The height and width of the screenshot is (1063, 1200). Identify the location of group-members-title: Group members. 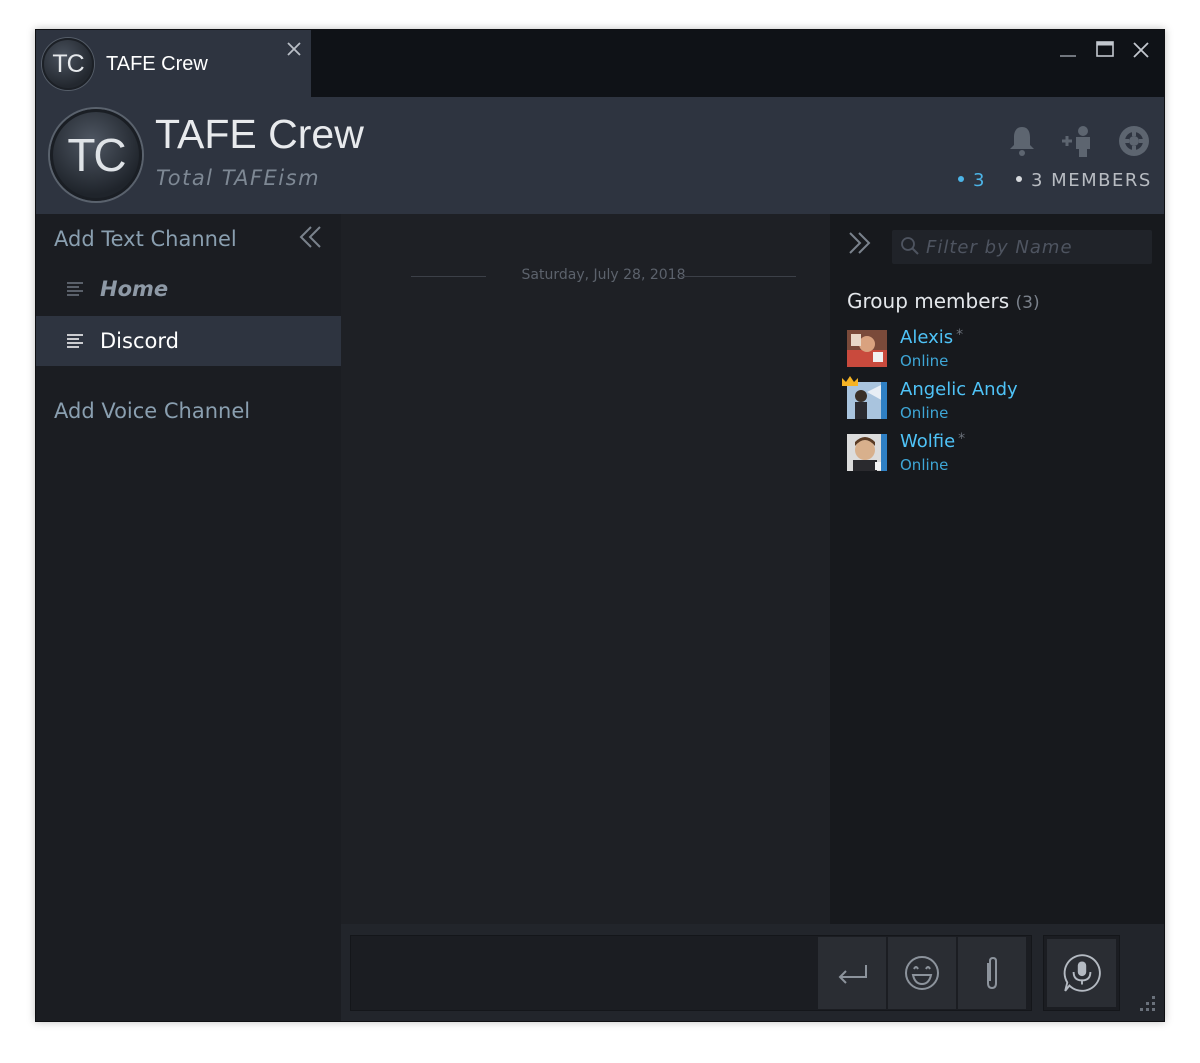
(928, 301).